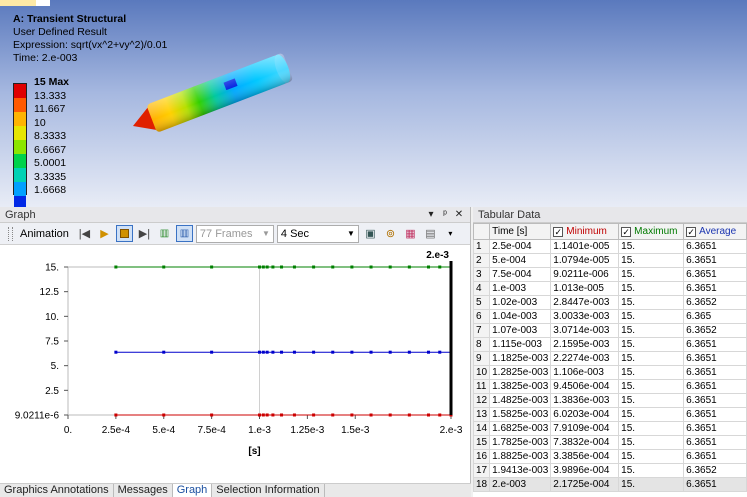 The width and height of the screenshot is (747, 497). What do you see at coordinates (317, 233) in the screenshot?
I see `duration-select: 4 Sec ▼` at bounding box center [317, 233].